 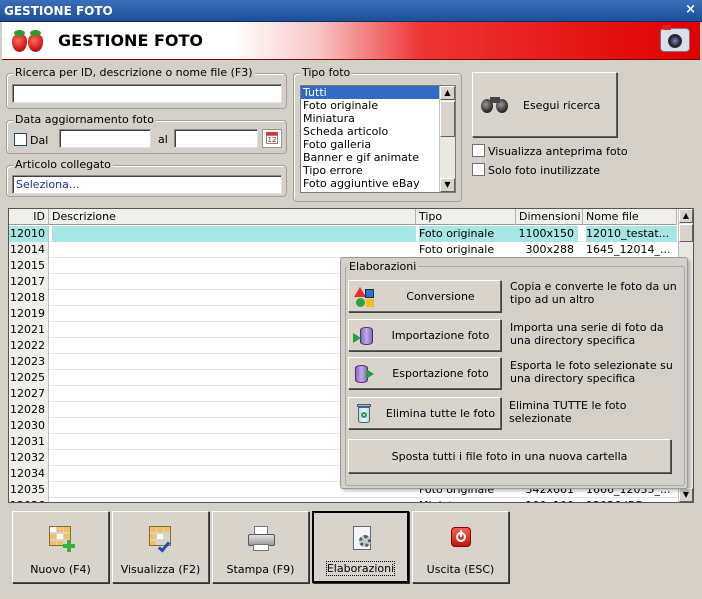 I want to click on photo-type-option: Foto galleria, so click(x=378, y=144).